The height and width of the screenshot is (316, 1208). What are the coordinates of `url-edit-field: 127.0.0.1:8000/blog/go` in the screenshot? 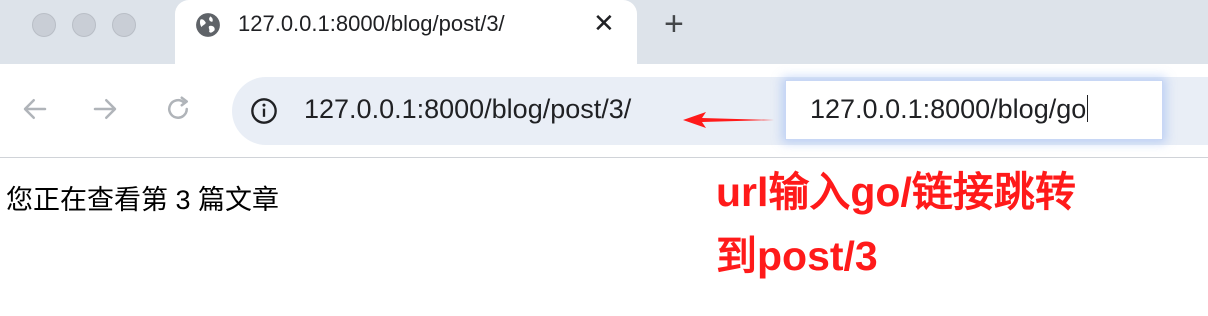 It's located at (974, 110).